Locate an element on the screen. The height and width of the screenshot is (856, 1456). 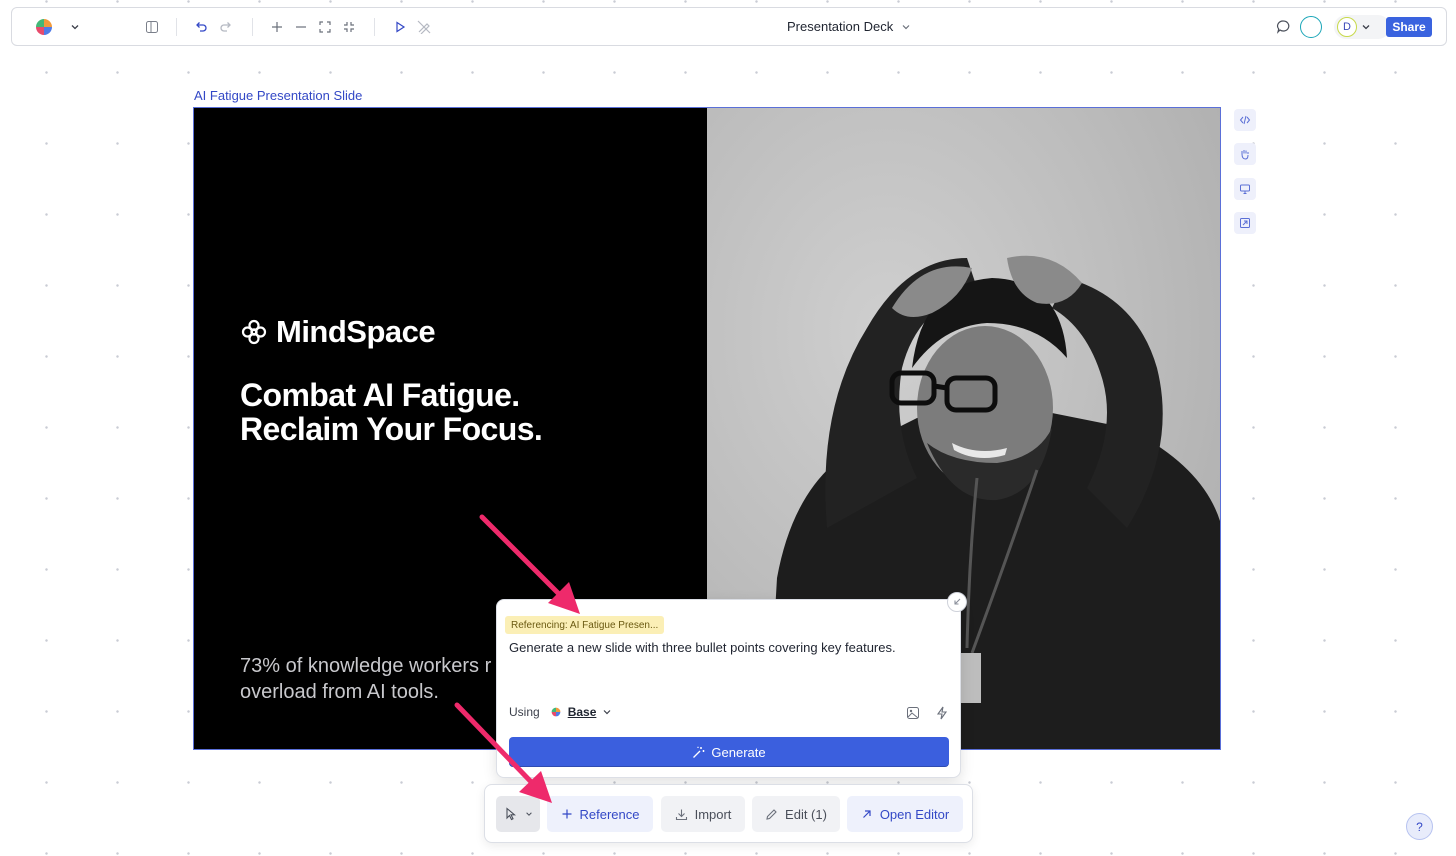
import-label: Import is located at coordinates (713, 814).